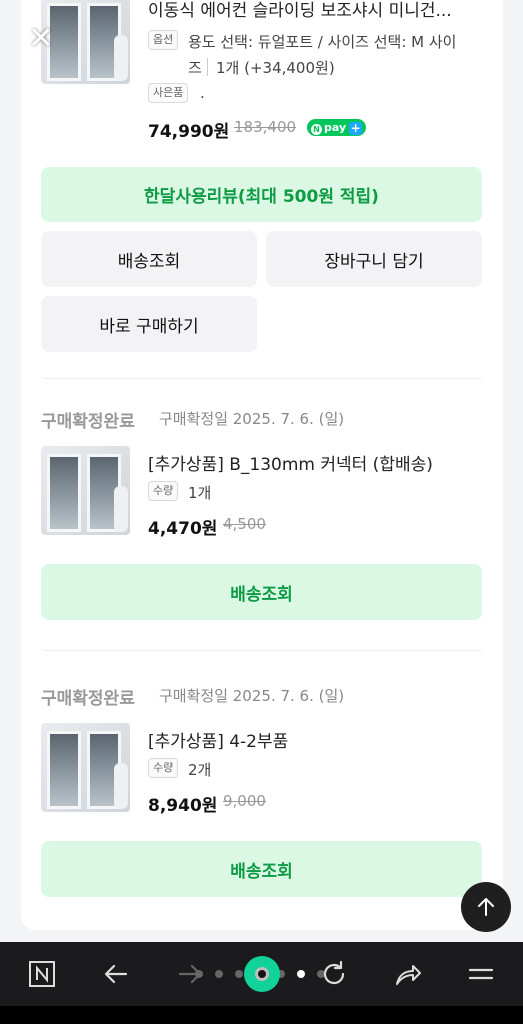 The height and width of the screenshot is (1024, 523). Describe the element at coordinates (202, 93) in the screenshot. I see `gift-value: .` at that location.